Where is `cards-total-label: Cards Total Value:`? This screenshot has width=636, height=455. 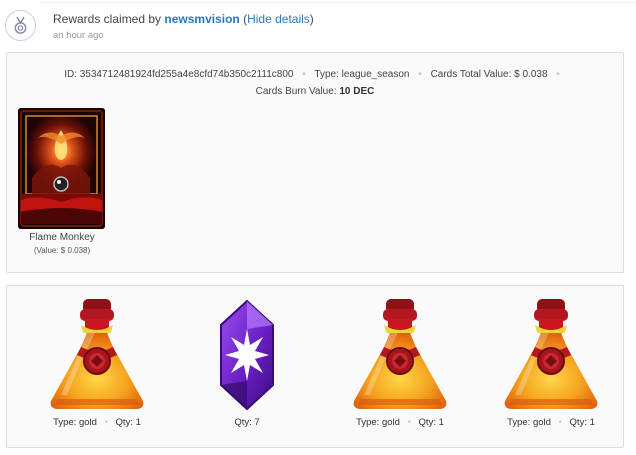
cards-total-label: Cards Total Value: is located at coordinates (471, 74).